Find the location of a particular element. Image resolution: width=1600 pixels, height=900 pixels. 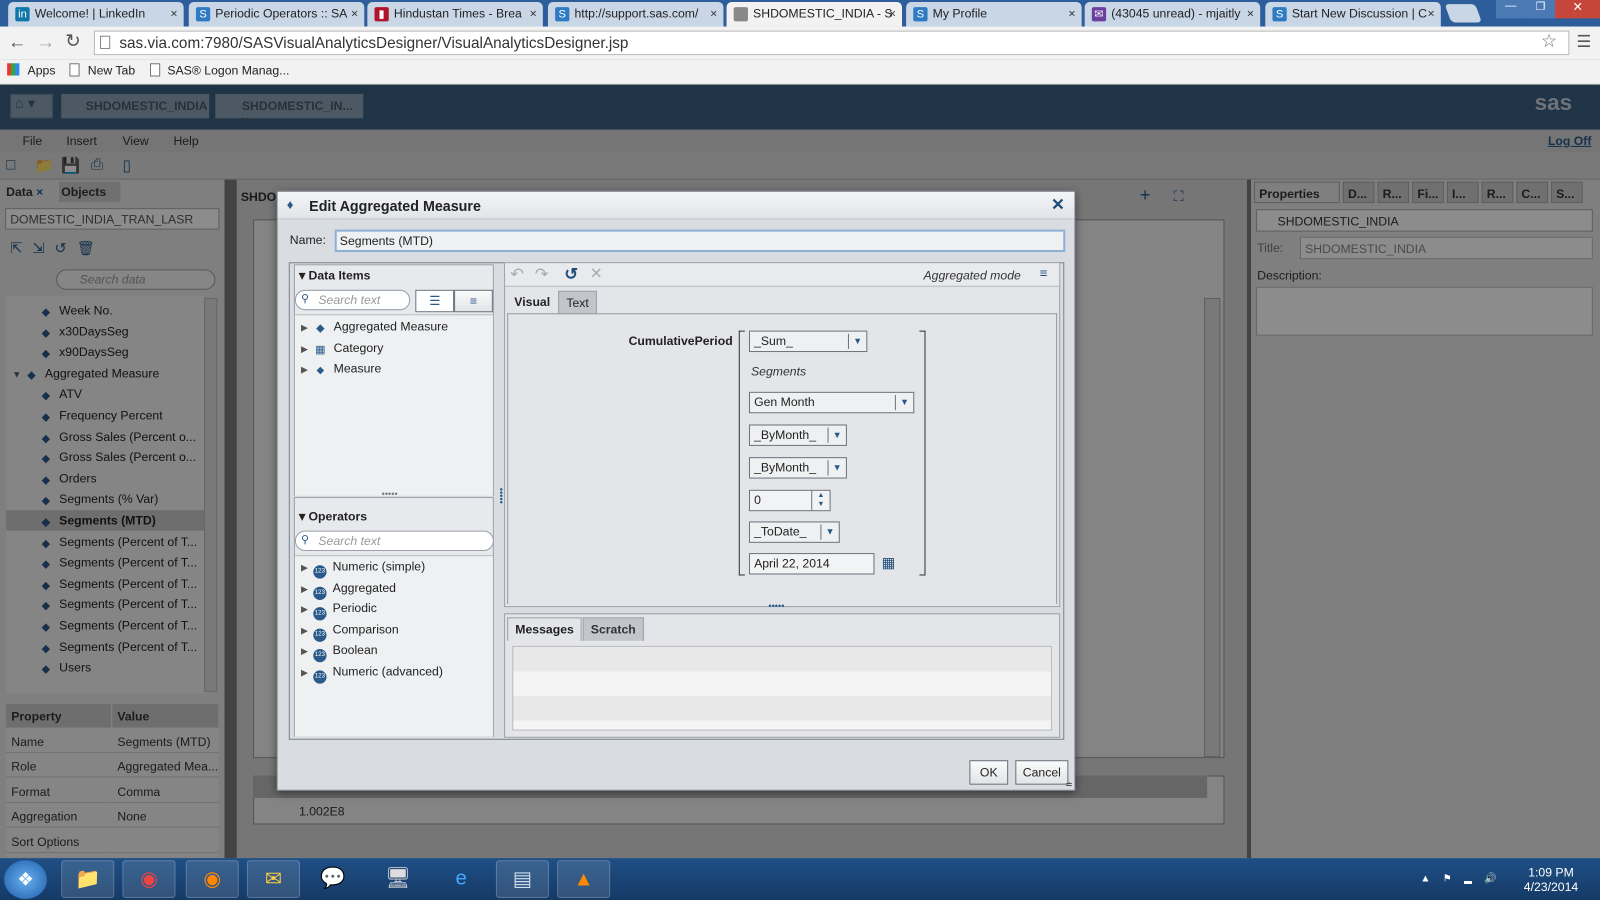

date-value: April 22, 2014 is located at coordinates (792, 563).